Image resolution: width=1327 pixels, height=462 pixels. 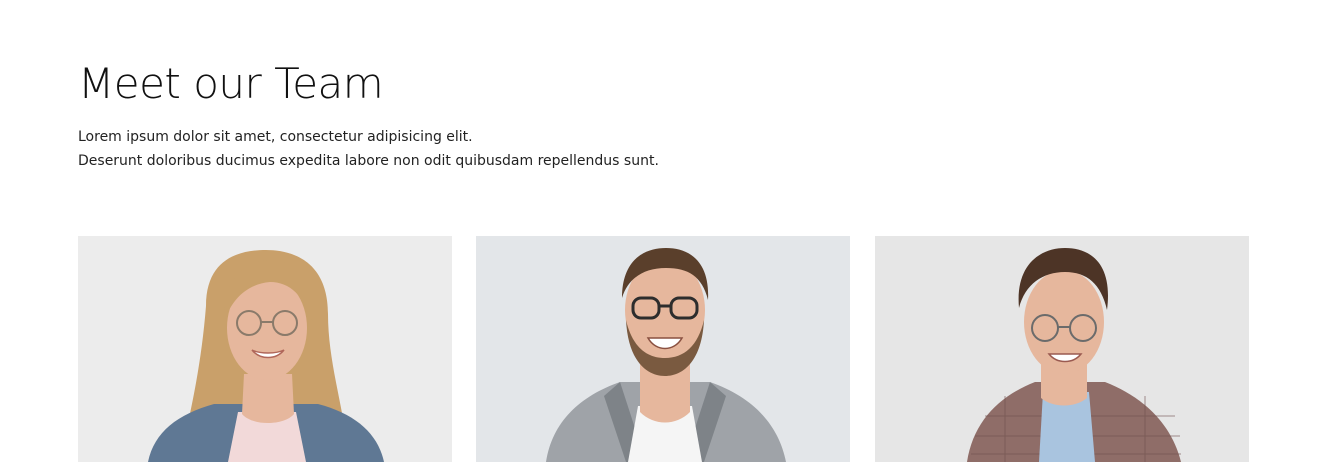 I want to click on section-title: Meet our Team, so click(x=231, y=83).